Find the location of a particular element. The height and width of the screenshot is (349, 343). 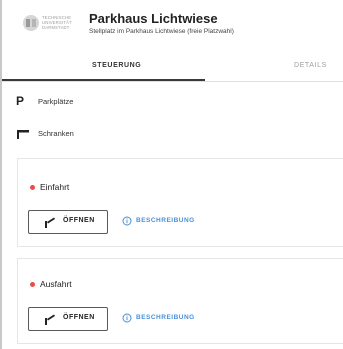

gate-title: Ausfahrt is located at coordinates (56, 284).